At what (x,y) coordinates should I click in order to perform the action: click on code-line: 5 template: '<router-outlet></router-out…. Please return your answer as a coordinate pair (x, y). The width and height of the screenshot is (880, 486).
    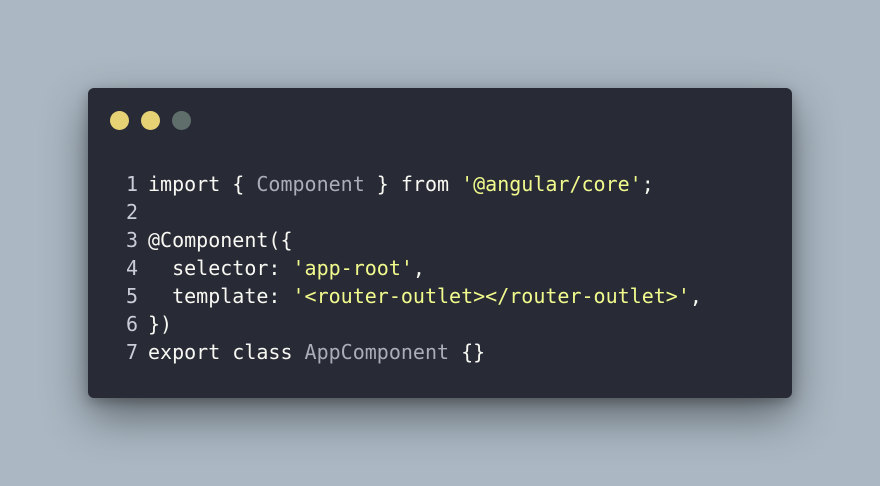
    Looking at the image, I should click on (410, 296).